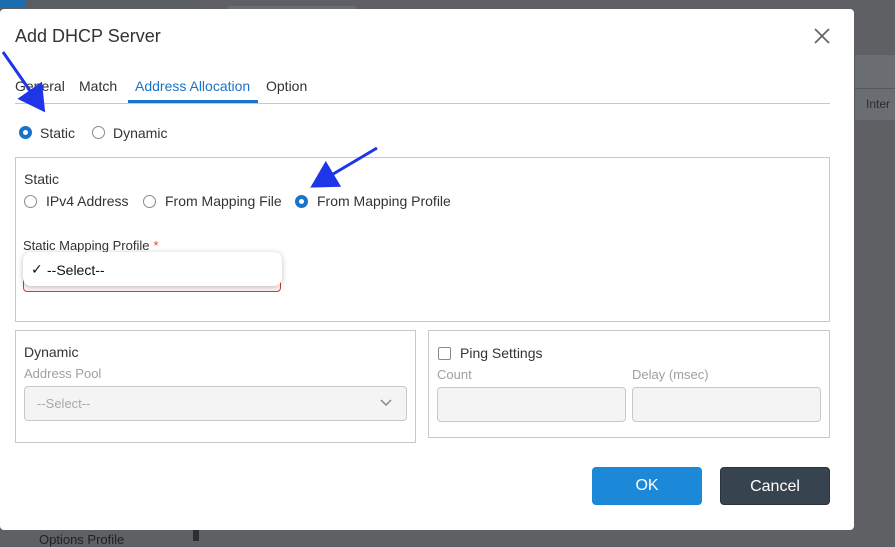 This screenshot has height=547, width=895. Describe the element at coordinates (670, 374) in the screenshot. I see `delay-label: Delay (msec)` at that location.